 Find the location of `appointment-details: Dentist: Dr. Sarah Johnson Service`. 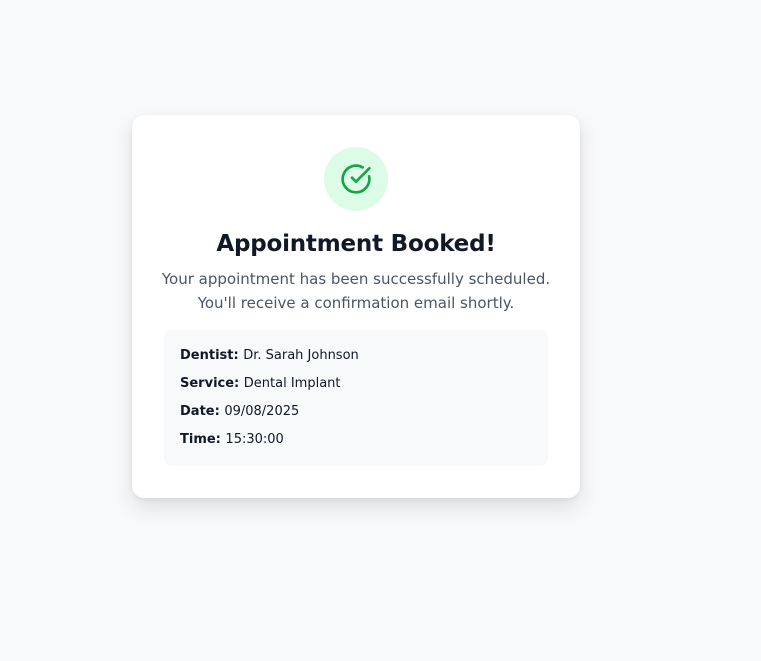

appointment-details: Dentist: Dr. Sarah Johnson Service is located at coordinates (356, 398).